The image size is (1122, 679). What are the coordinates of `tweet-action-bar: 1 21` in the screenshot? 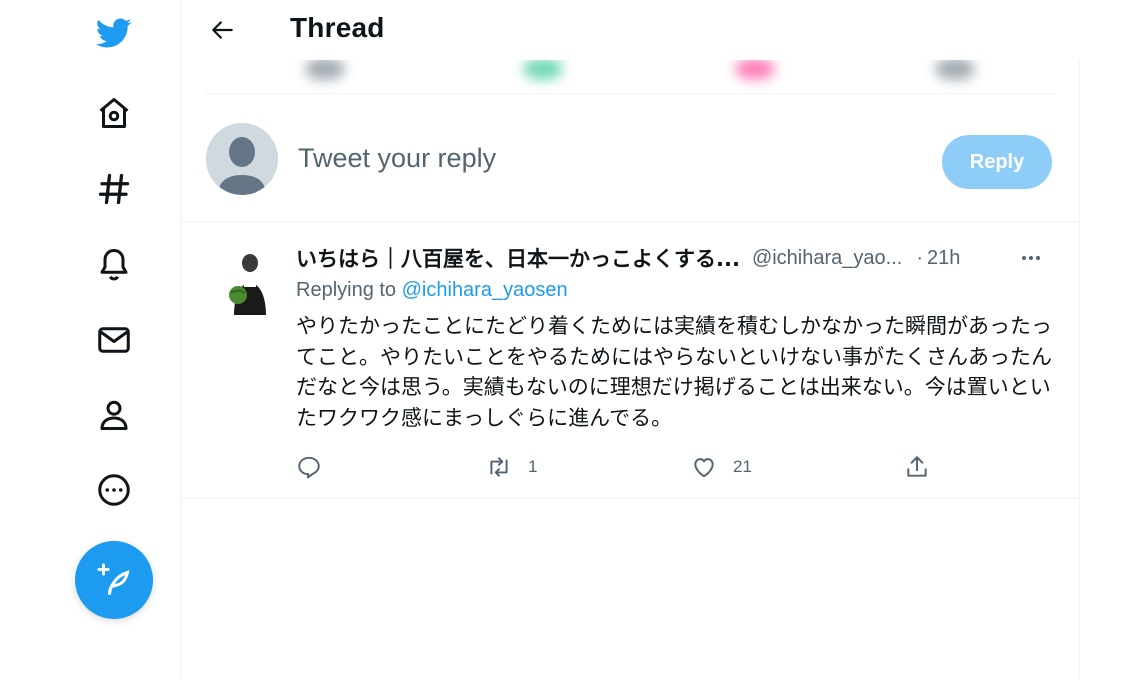 It's located at (616, 467).